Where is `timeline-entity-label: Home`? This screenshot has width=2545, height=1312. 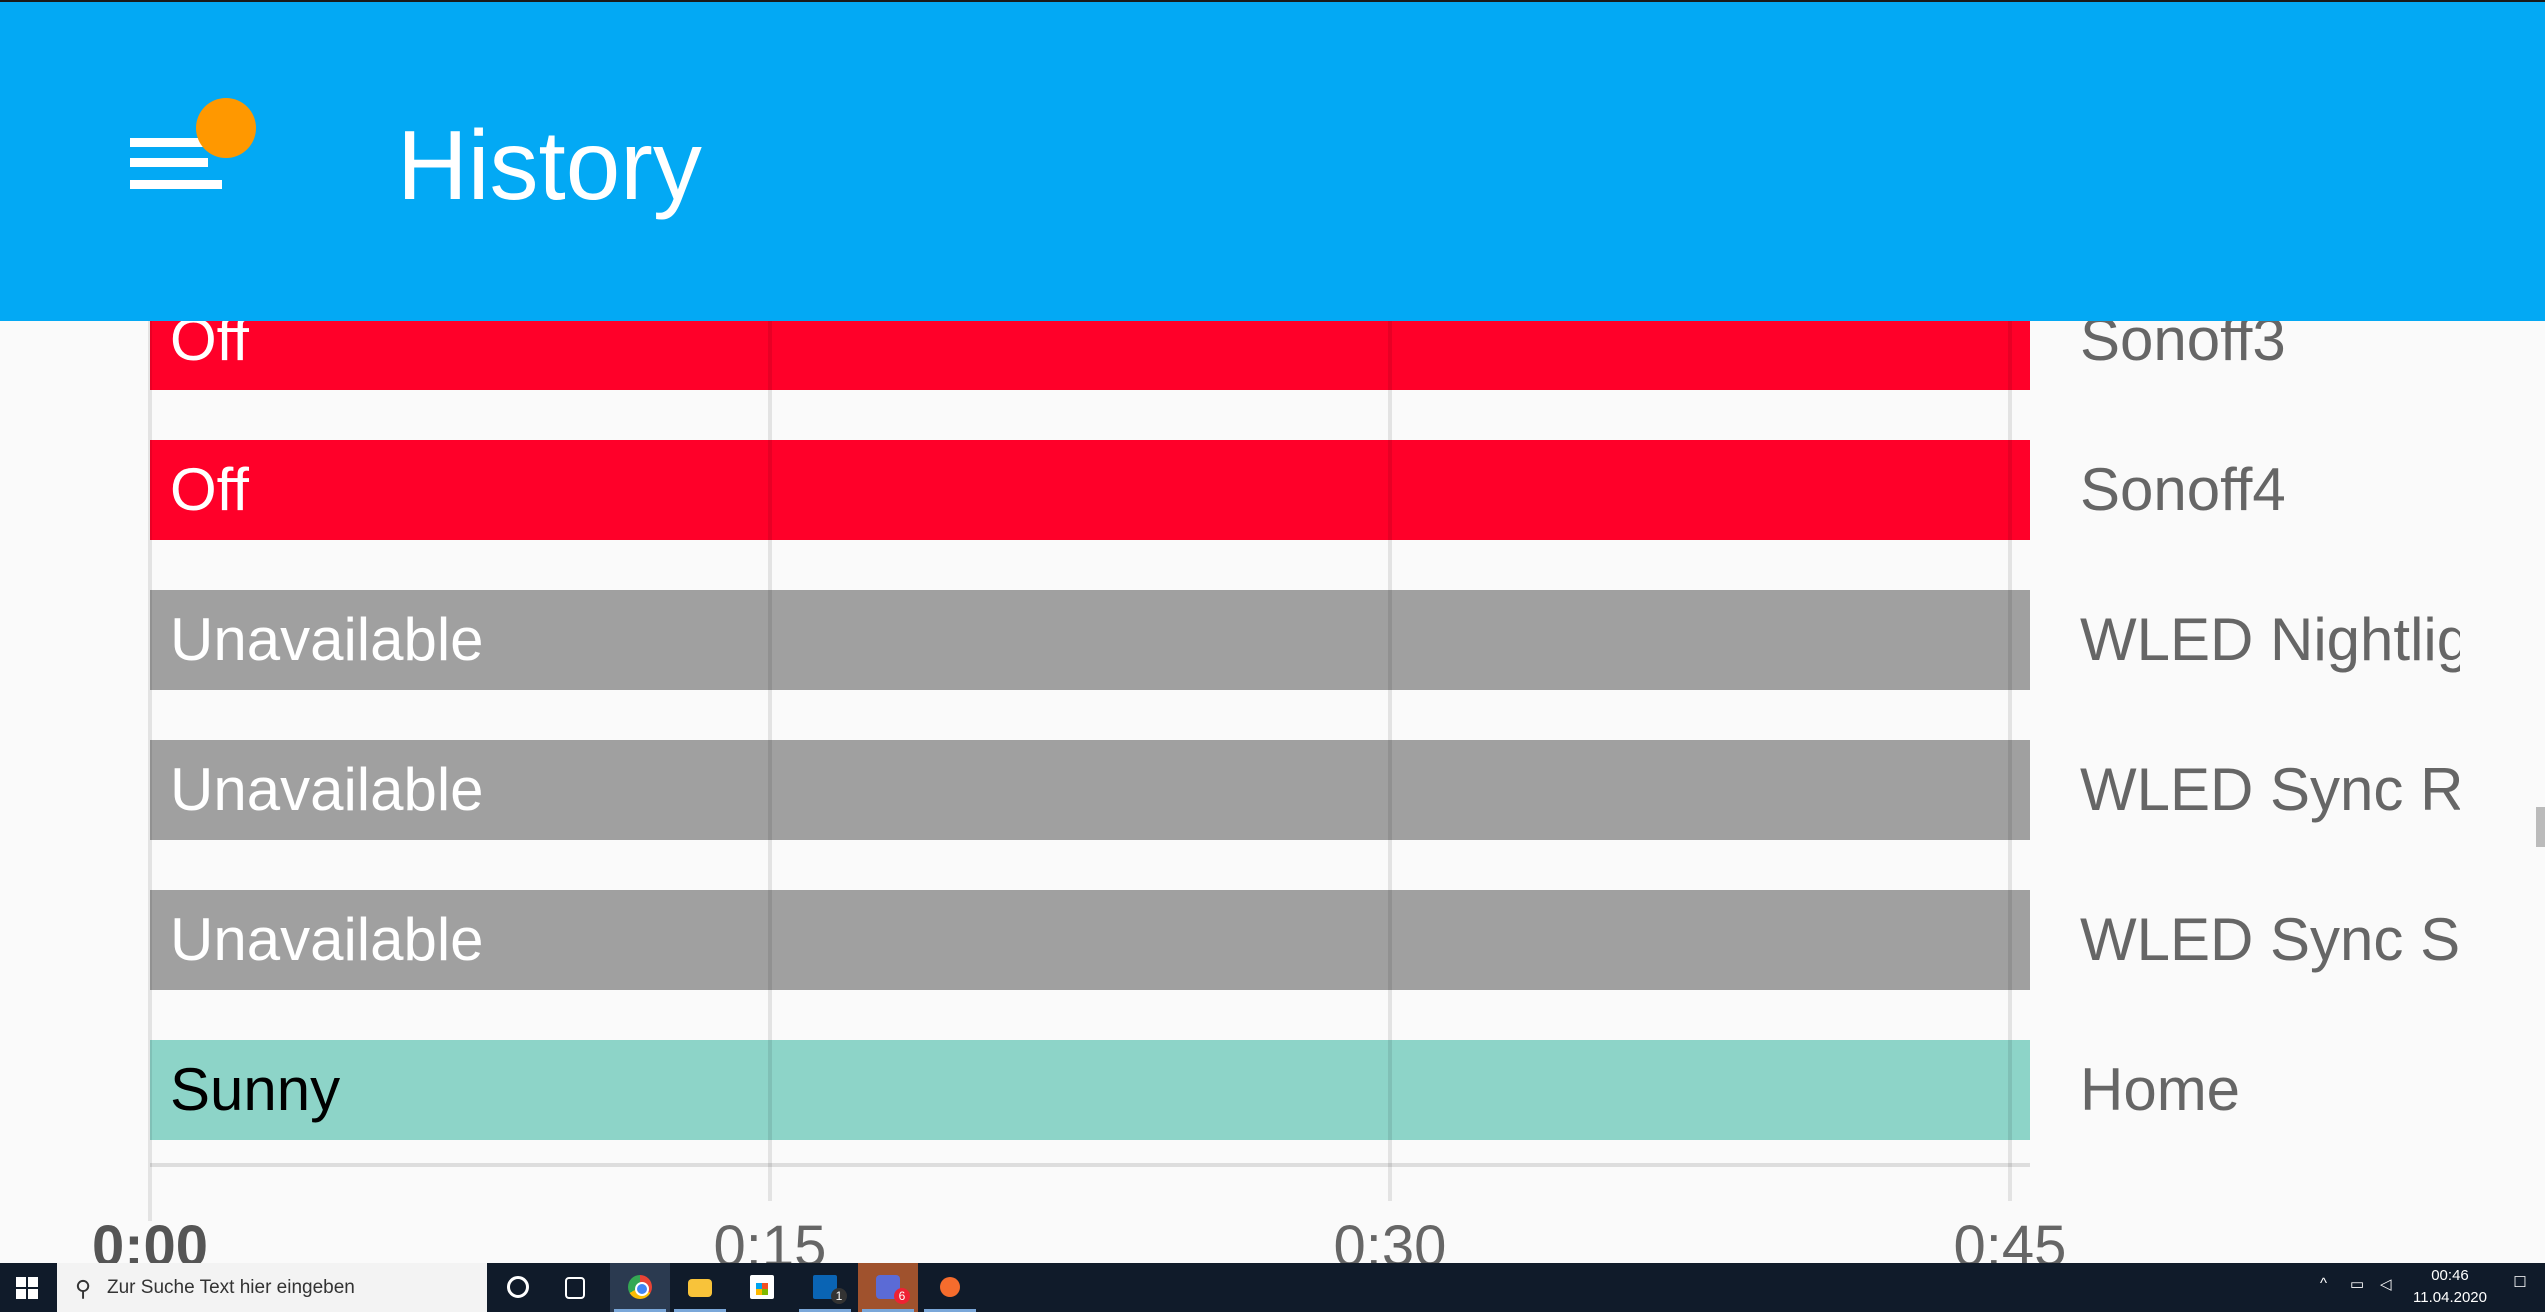
timeline-entity-label: Home is located at coordinates (2160, 1089).